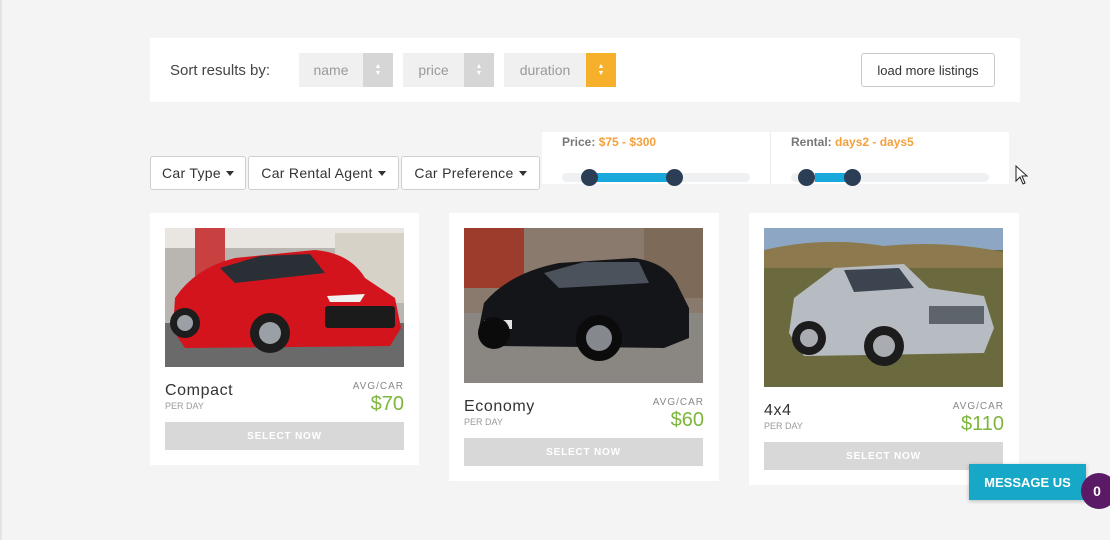 This screenshot has height=540, width=1110. I want to click on rental-range-filter: Rental: days2 - days5, so click(890, 159).